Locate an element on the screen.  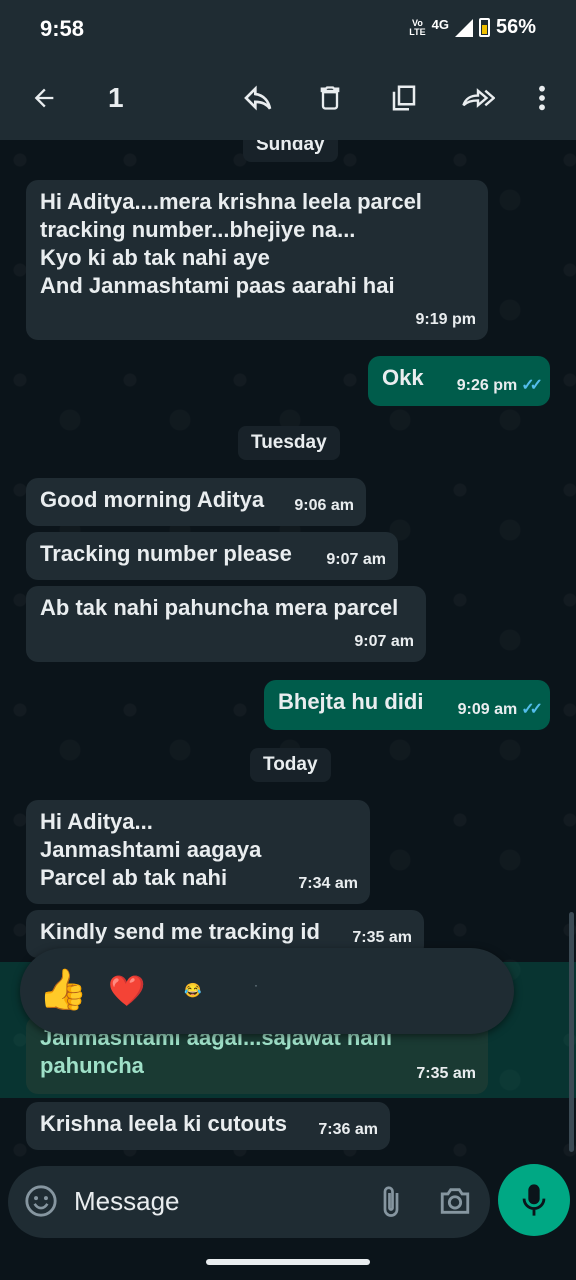
status-time: 9:58 is located at coordinates (62, 28).